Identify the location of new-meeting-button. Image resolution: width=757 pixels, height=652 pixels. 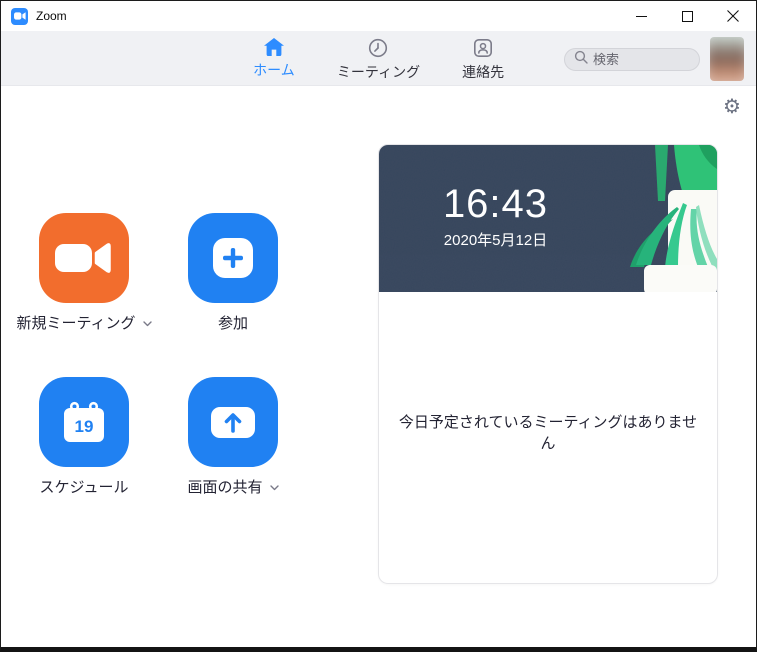
(84, 258).